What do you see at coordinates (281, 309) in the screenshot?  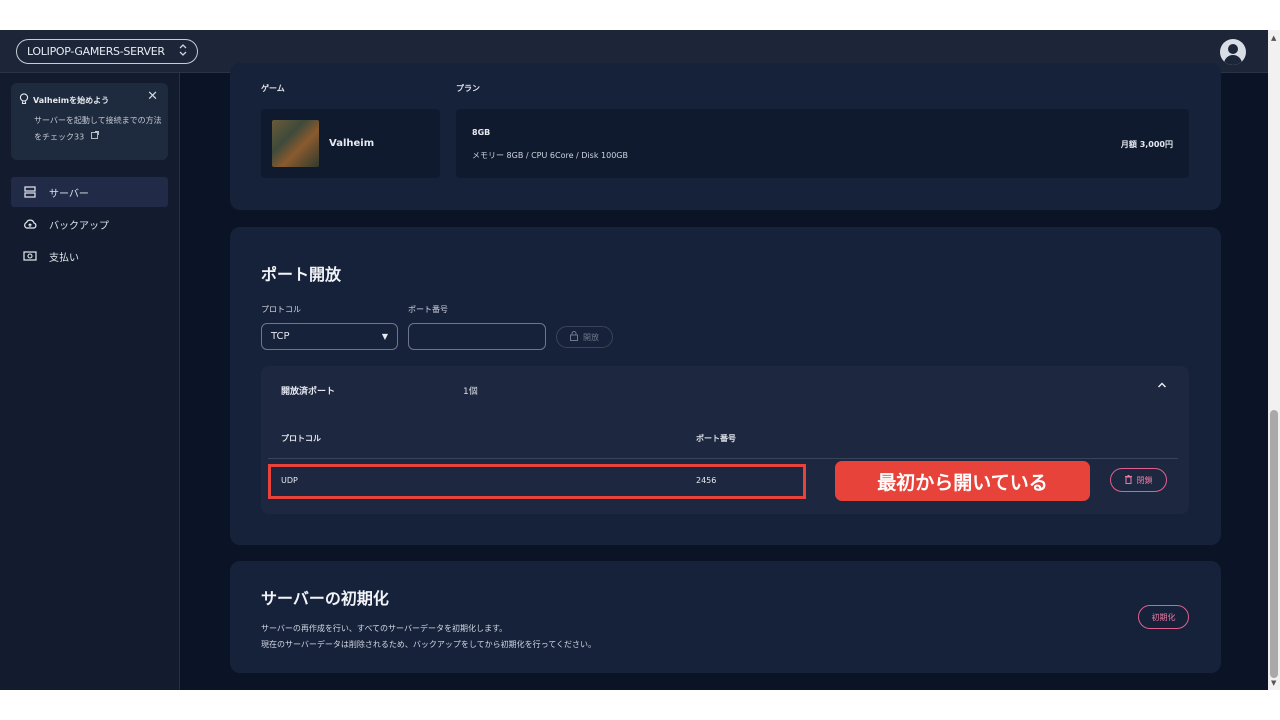 I see `protocol-label: プロトコル` at bounding box center [281, 309].